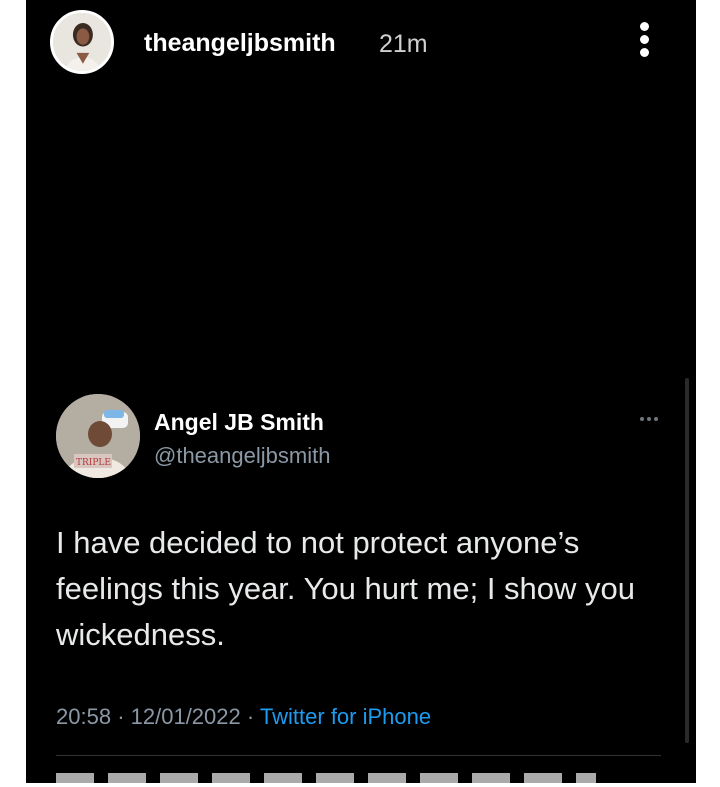 The image size is (720, 787). What do you see at coordinates (326, 778) in the screenshot?
I see `cropped-stats-row` at bounding box center [326, 778].